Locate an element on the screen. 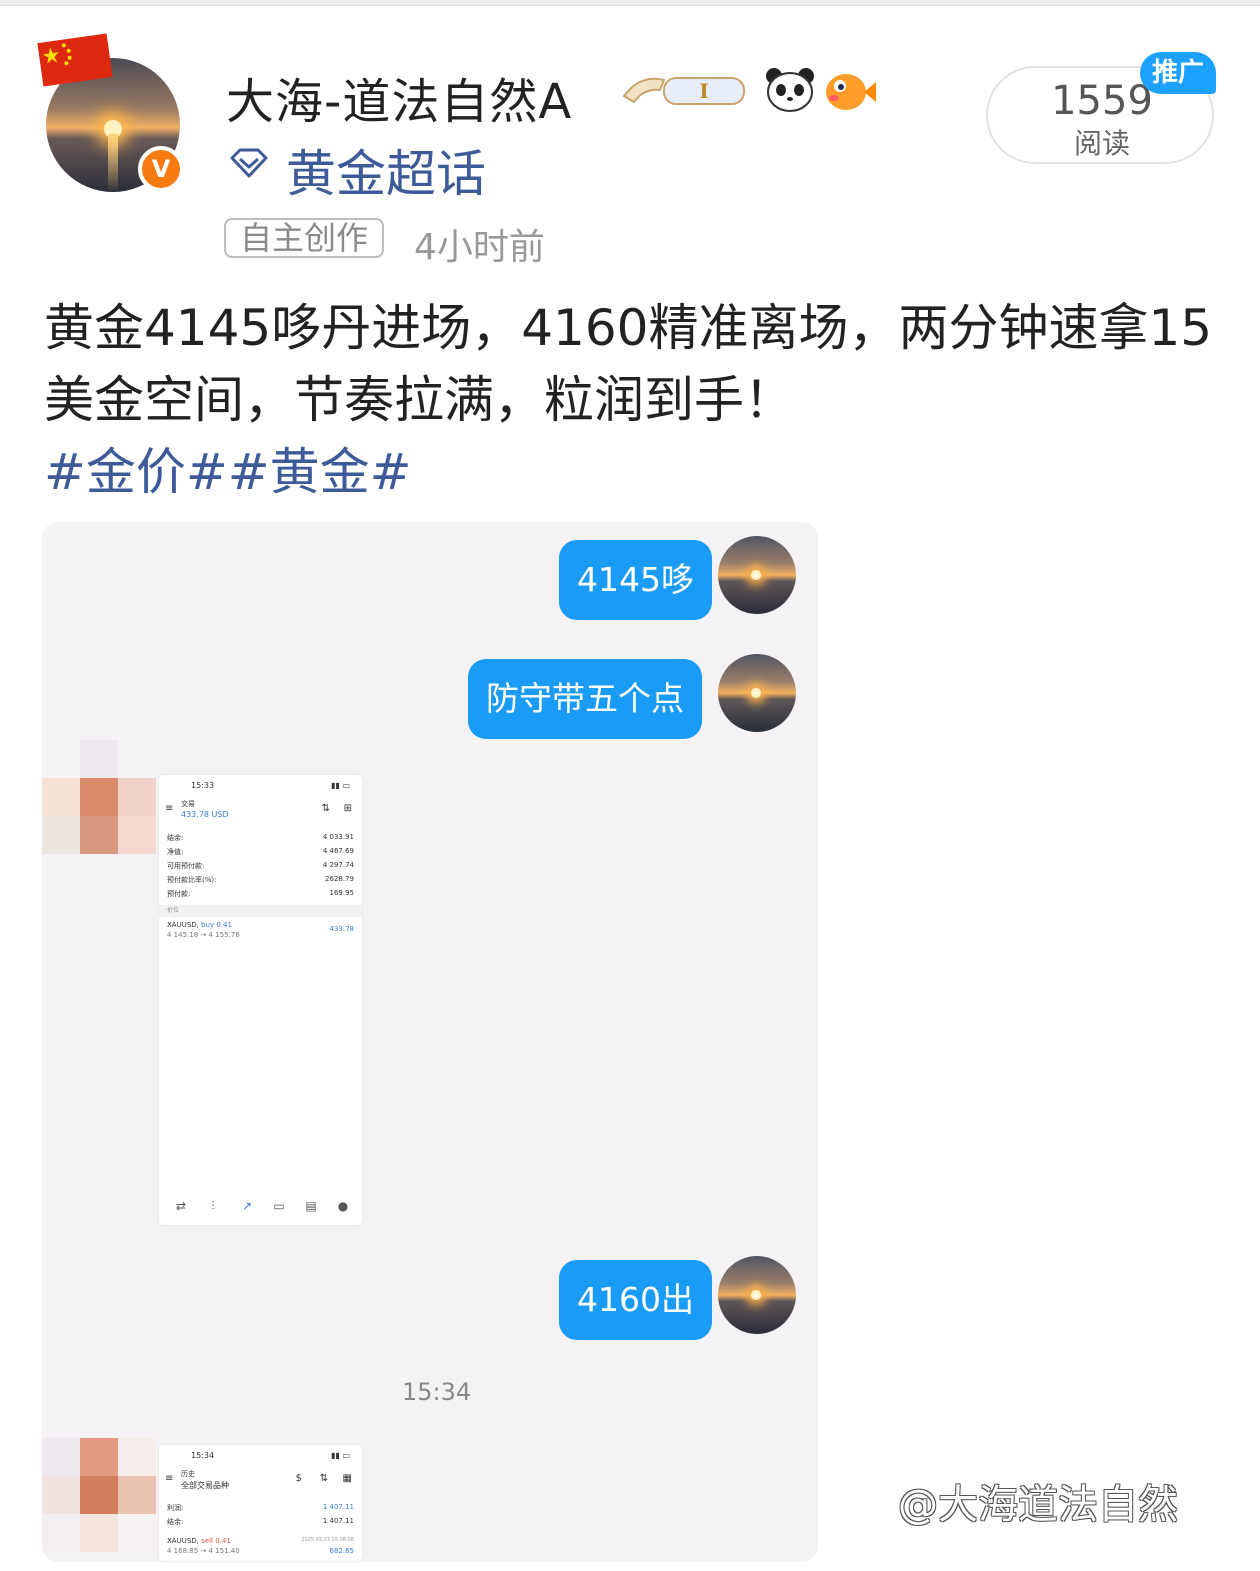 Image resolution: width=1260 pixels, height=1571 pixels. symbol-filter: 全部交易品种 is located at coordinates (205, 1485).